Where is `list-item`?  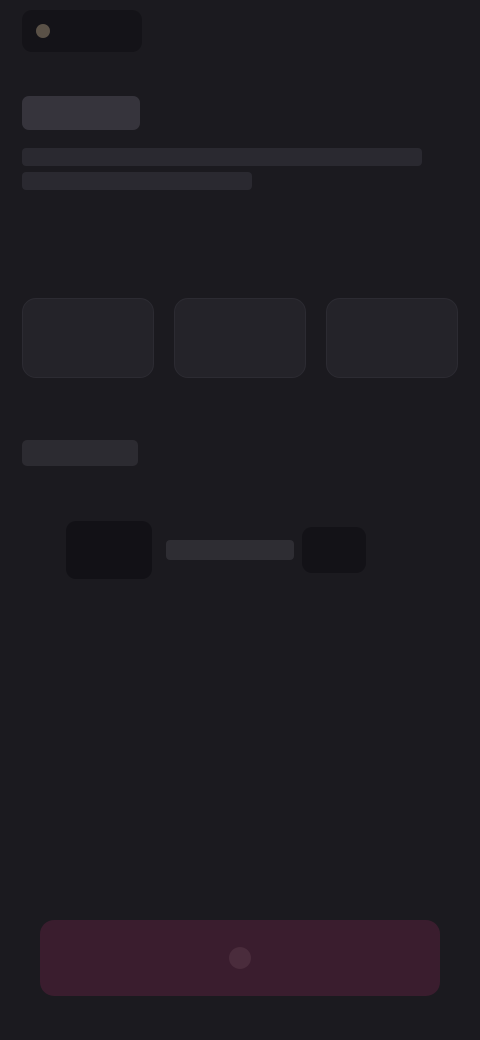
list-item is located at coordinates (240, 550).